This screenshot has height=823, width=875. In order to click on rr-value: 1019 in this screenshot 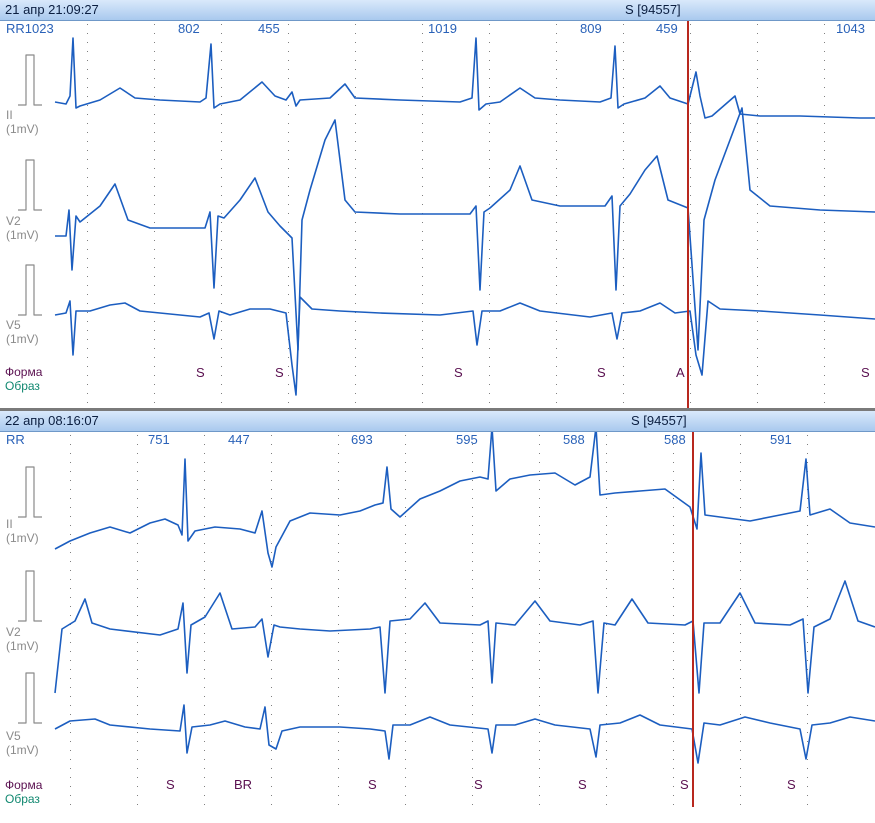, I will do `click(442, 28)`.